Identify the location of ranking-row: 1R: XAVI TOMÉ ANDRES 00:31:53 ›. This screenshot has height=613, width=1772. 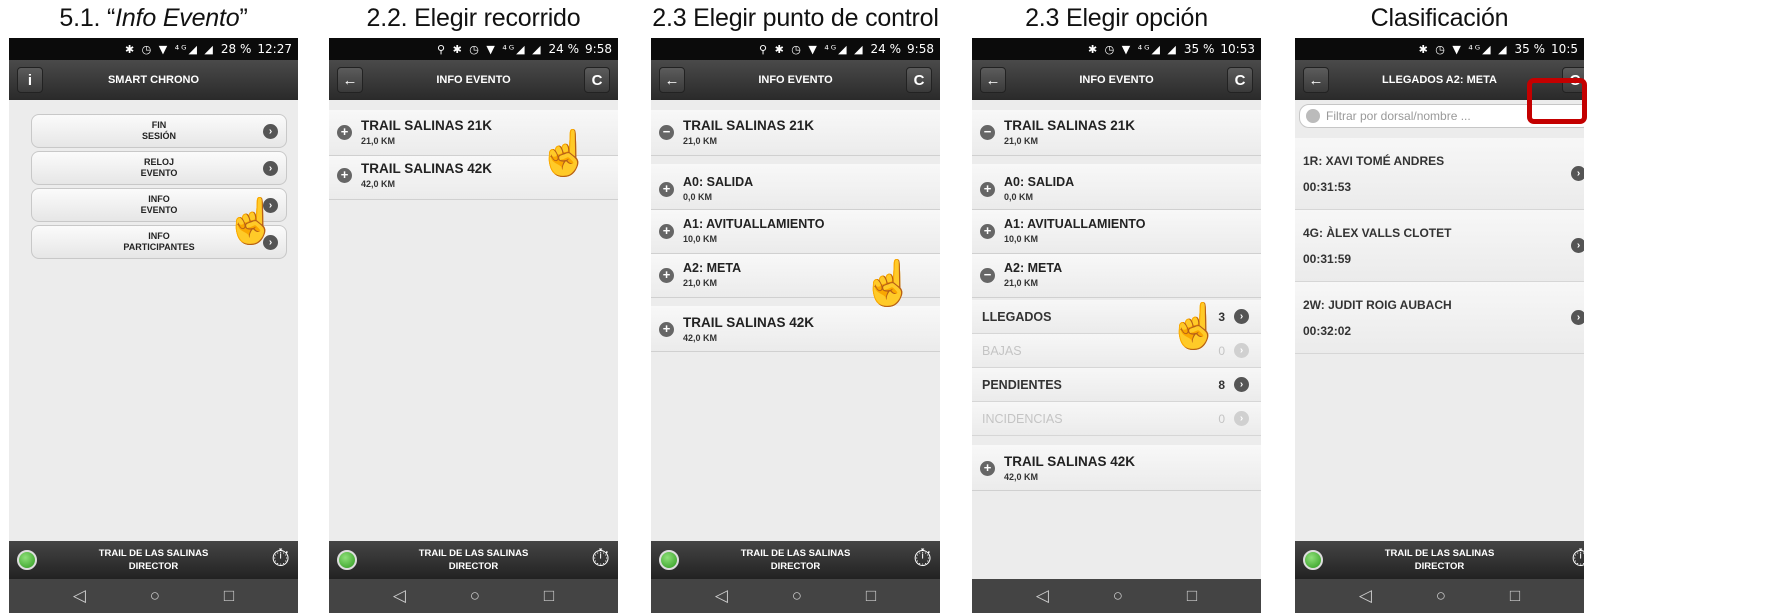
(1439, 174).